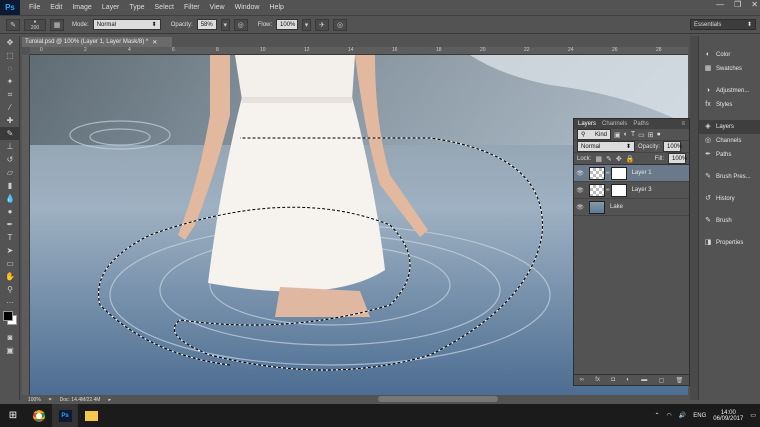  What do you see at coordinates (651, 135) in the screenshot?
I see `smart-object-filter-icon: ⊞` at bounding box center [651, 135].